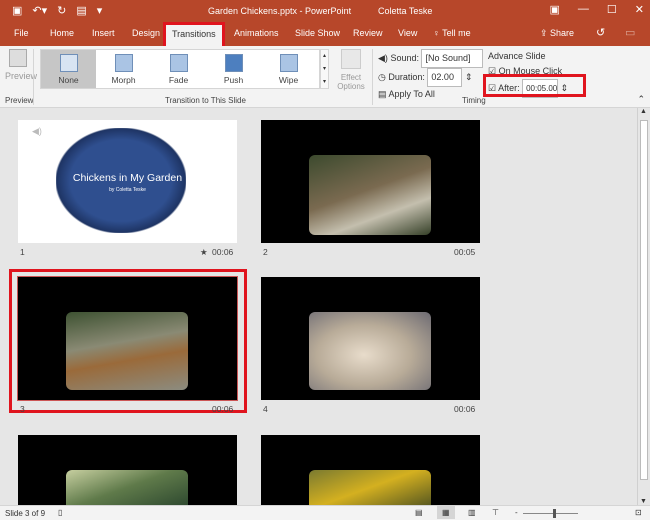 Image resolution: width=650 pixels, height=520 pixels. What do you see at coordinates (351, 70) in the screenshot?
I see `effect-options-button: Effect Options` at bounding box center [351, 70].